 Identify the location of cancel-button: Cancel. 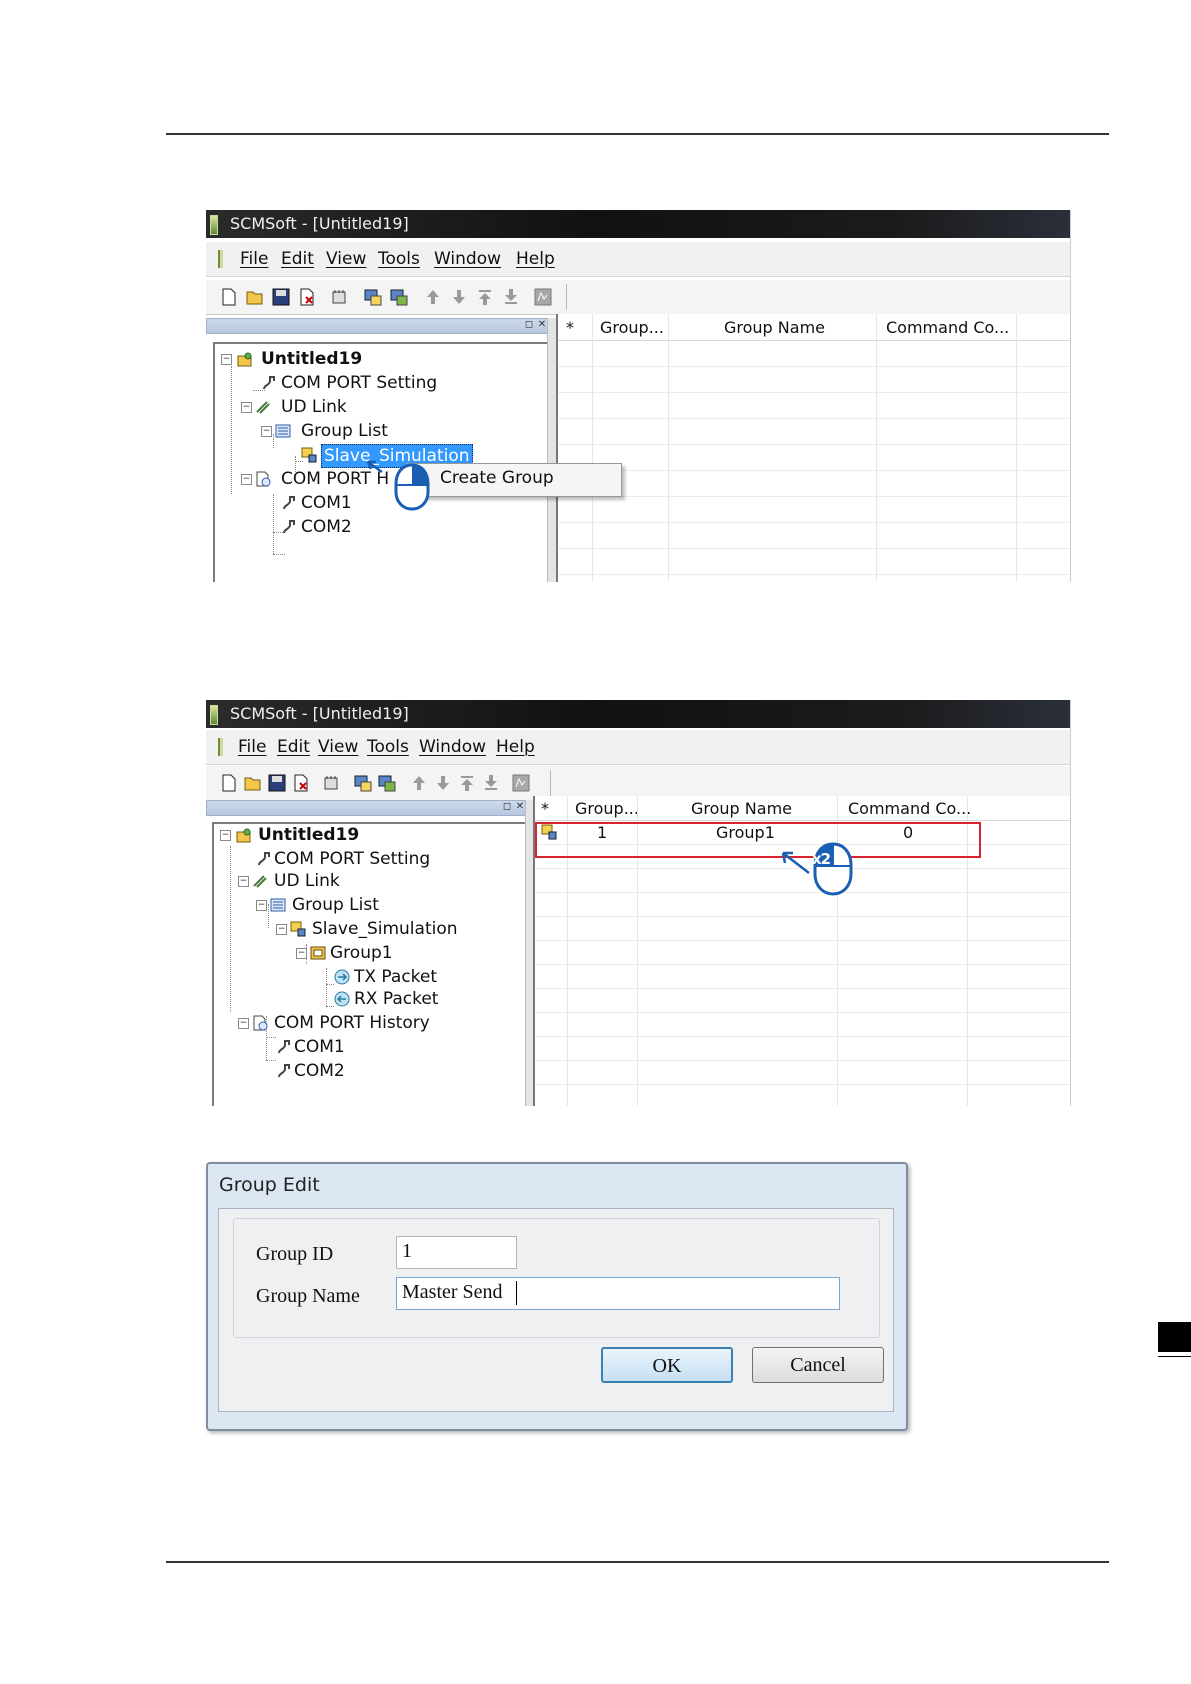
(818, 1365).